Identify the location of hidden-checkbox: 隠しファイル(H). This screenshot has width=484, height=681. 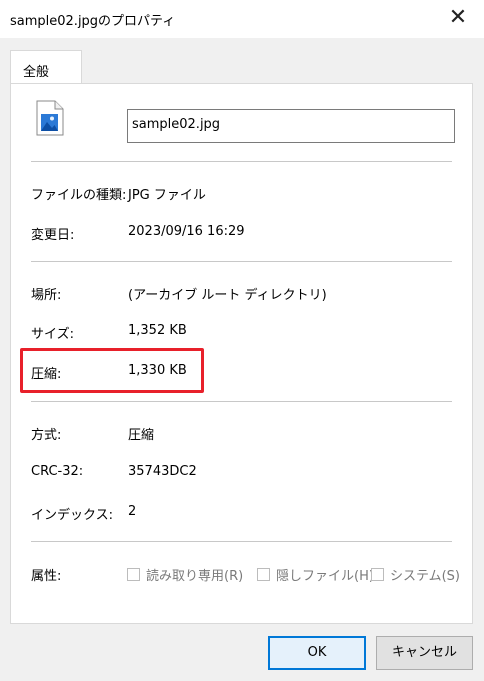
(315, 574).